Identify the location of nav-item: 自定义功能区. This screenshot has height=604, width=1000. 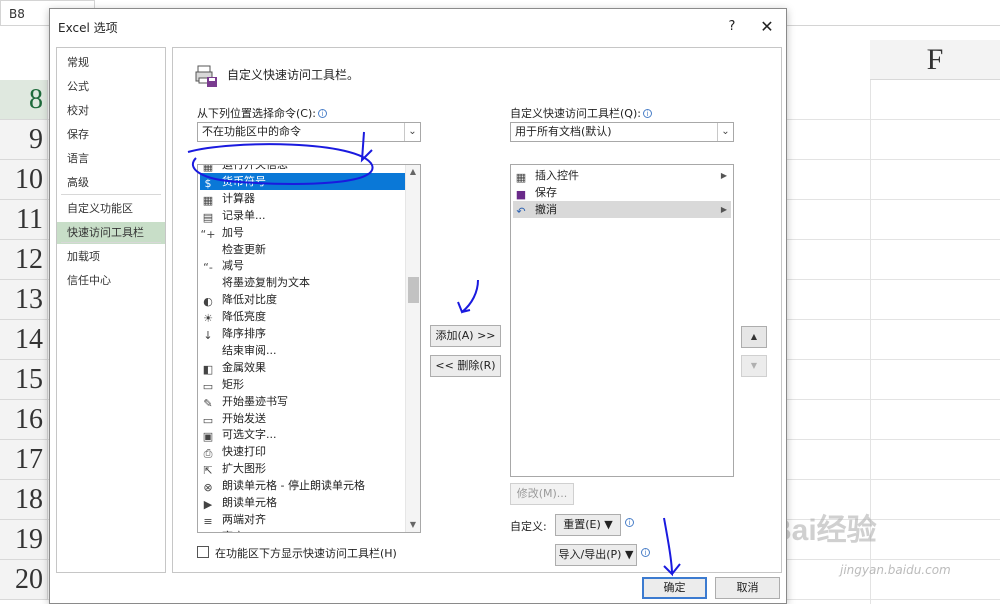
(111, 209).